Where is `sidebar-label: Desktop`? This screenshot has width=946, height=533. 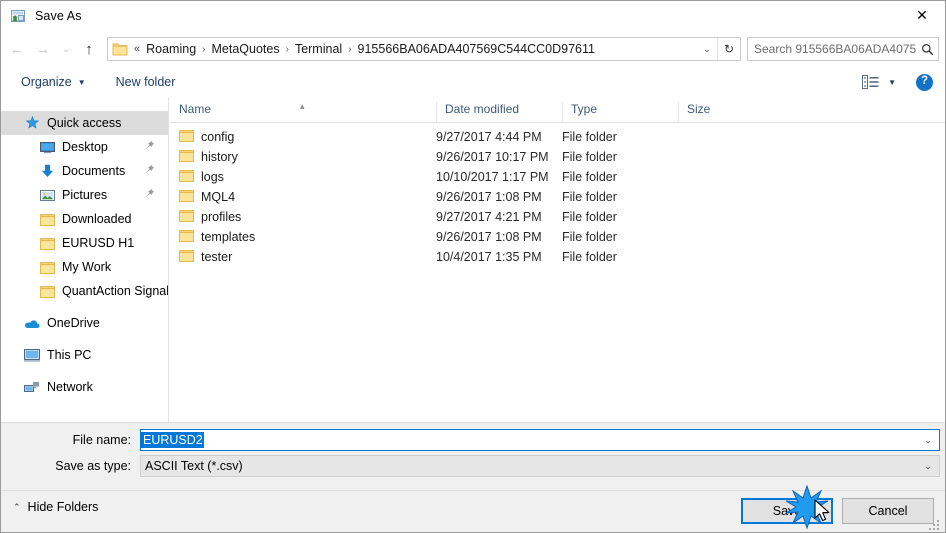 sidebar-label: Desktop is located at coordinates (85, 147).